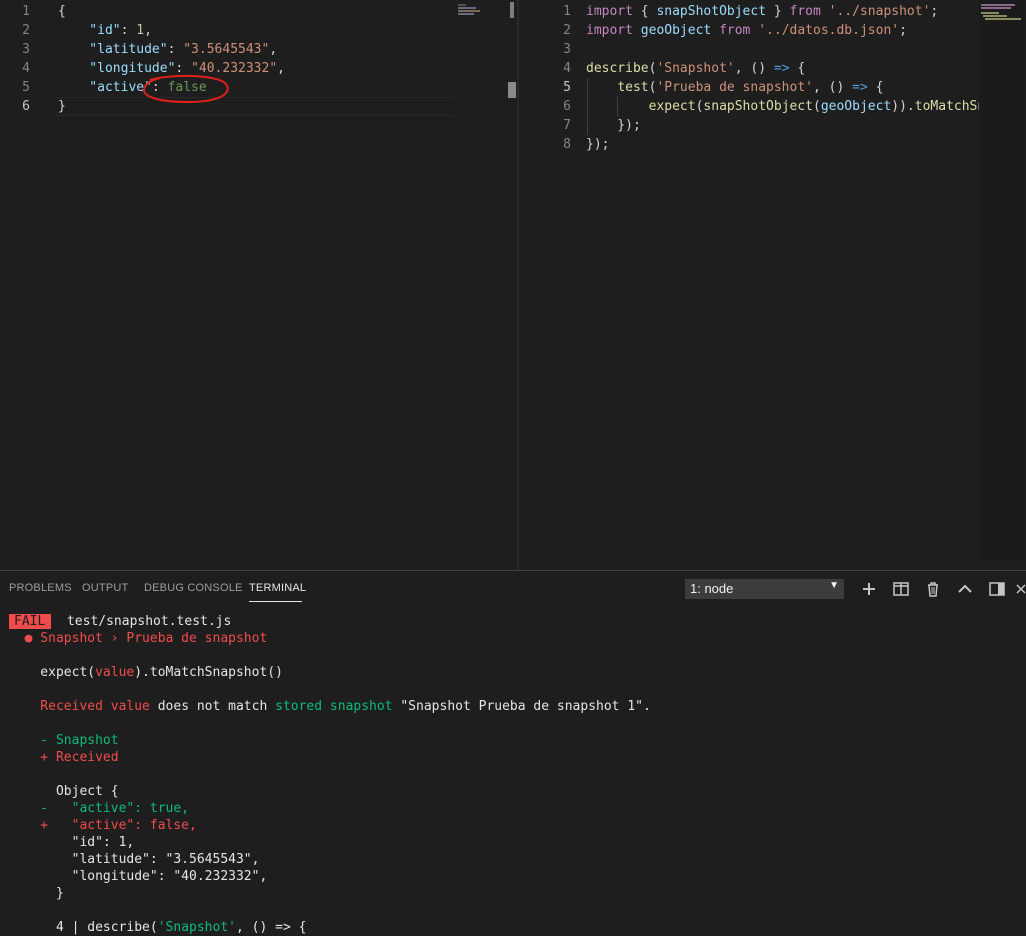 The image size is (1026, 936). I want to click on terminal-line: - Snapshot, so click(64, 740).